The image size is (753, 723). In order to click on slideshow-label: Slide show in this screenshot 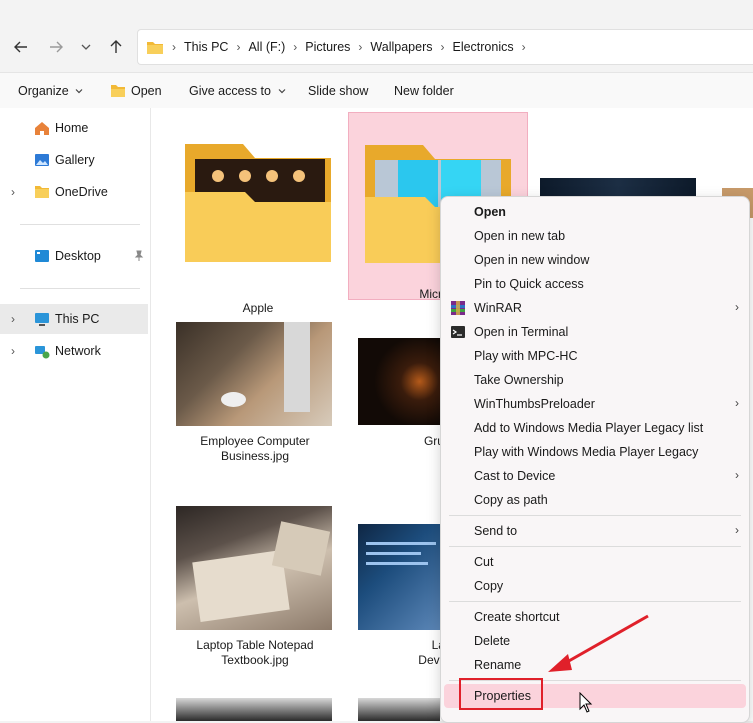, I will do `click(338, 90)`.